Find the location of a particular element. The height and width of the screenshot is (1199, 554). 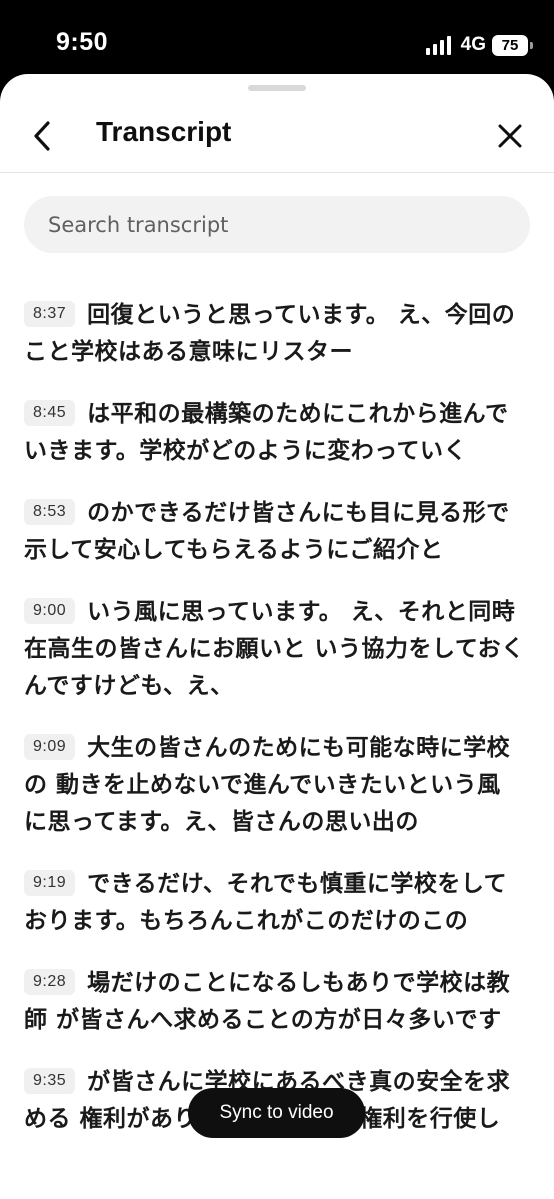

segment-timestamp: 9:28 is located at coordinates (50, 981).